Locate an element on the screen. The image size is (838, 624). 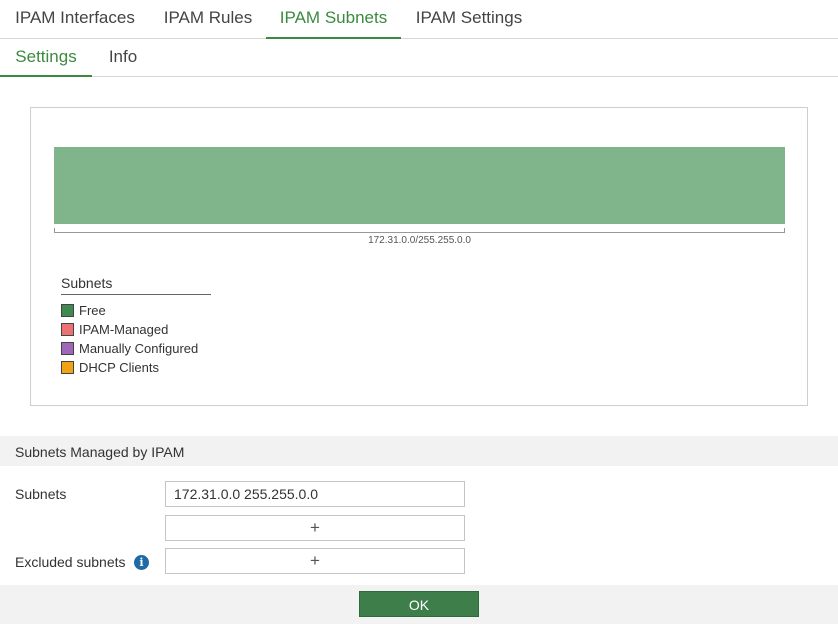
legend-item-free: Free is located at coordinates (136, 310).